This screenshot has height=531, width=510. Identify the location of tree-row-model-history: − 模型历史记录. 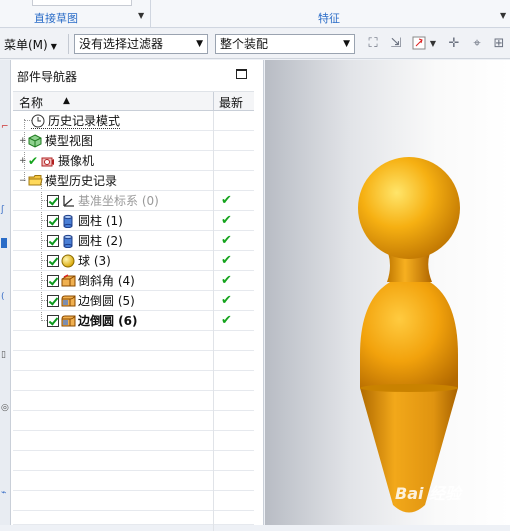
(133, 181).